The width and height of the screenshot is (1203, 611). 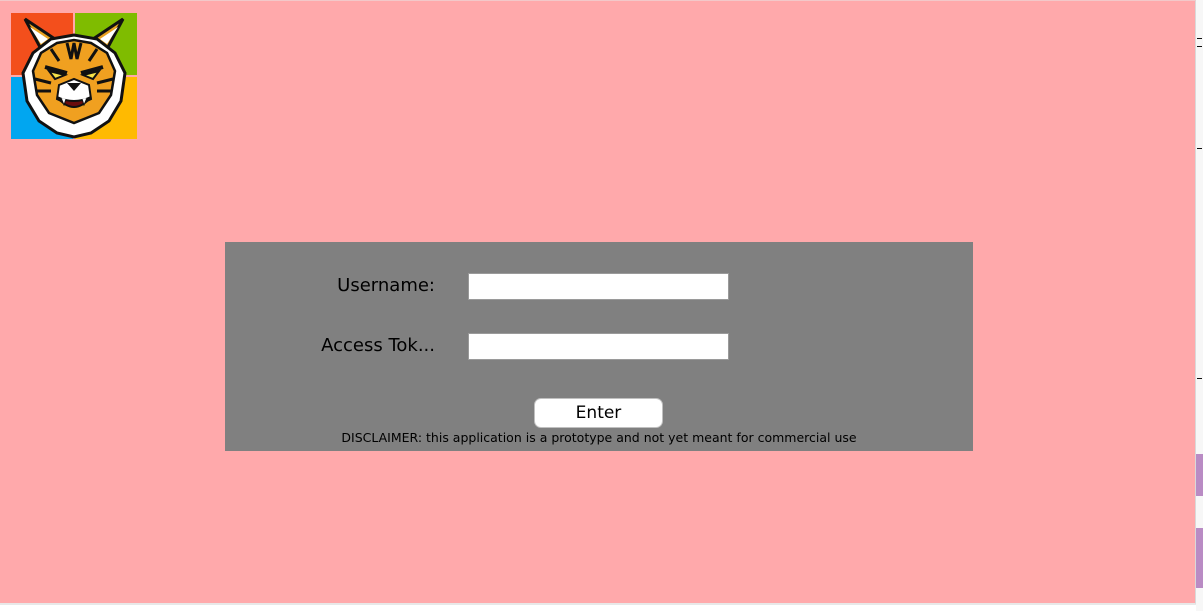 What do you see at coordinates (598, 286) in the screenshot?
I see `username-field` at bounding box center [598, 286].